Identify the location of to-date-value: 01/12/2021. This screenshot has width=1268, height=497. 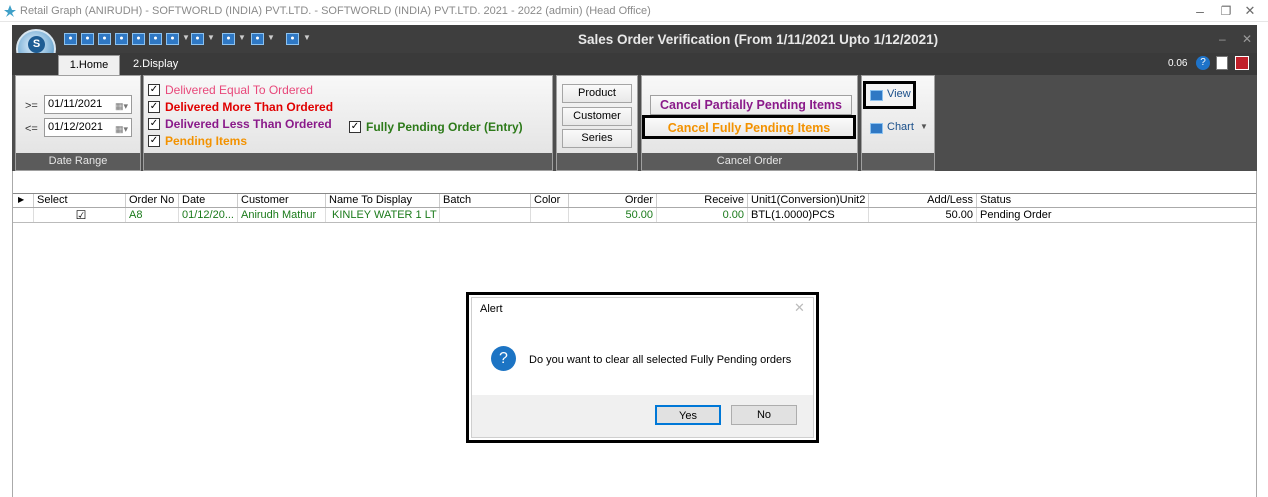
(76, 127).